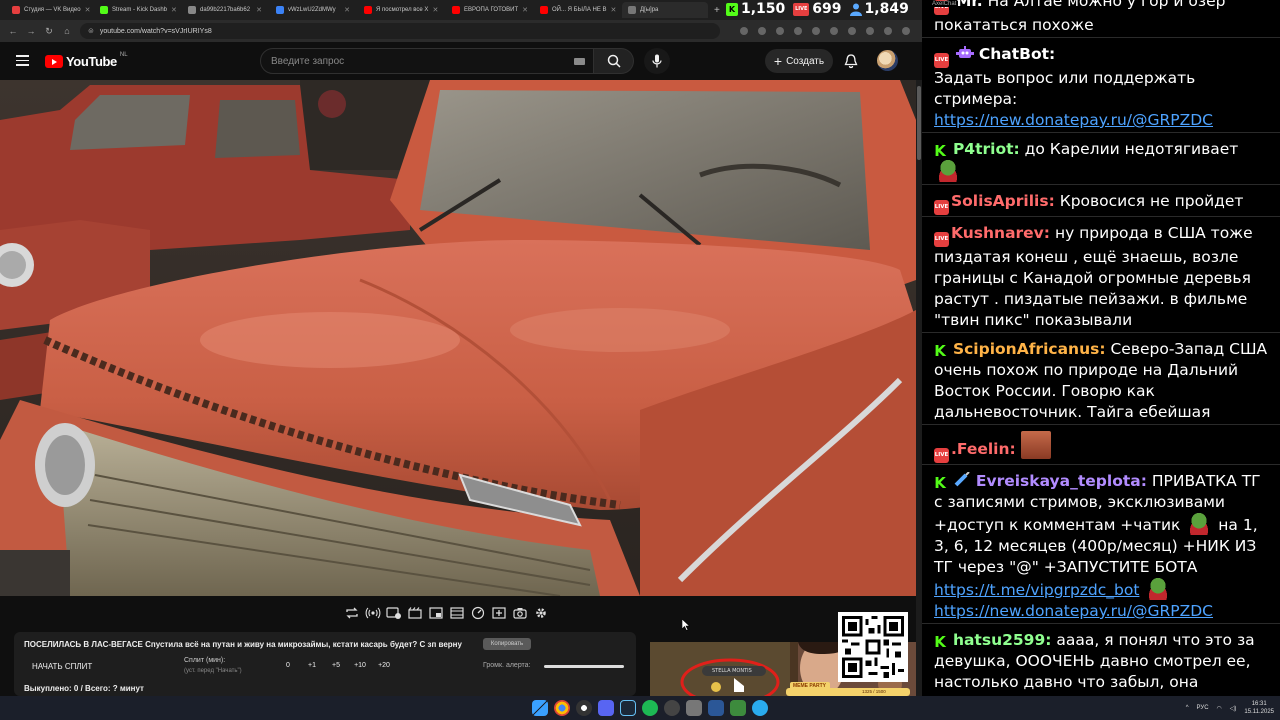  I want to click on browser-tab: ЕВРОПА ГОТОВИТ ✕, so click(489, 10).